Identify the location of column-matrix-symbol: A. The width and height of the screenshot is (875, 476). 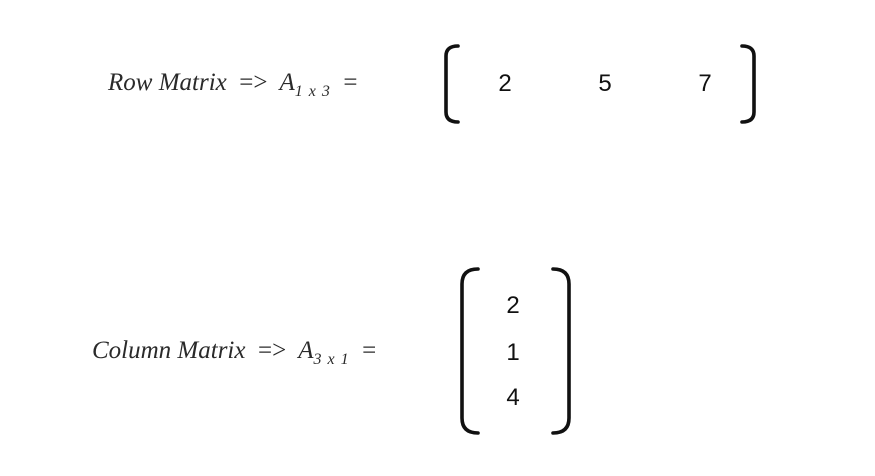
(306, 350).